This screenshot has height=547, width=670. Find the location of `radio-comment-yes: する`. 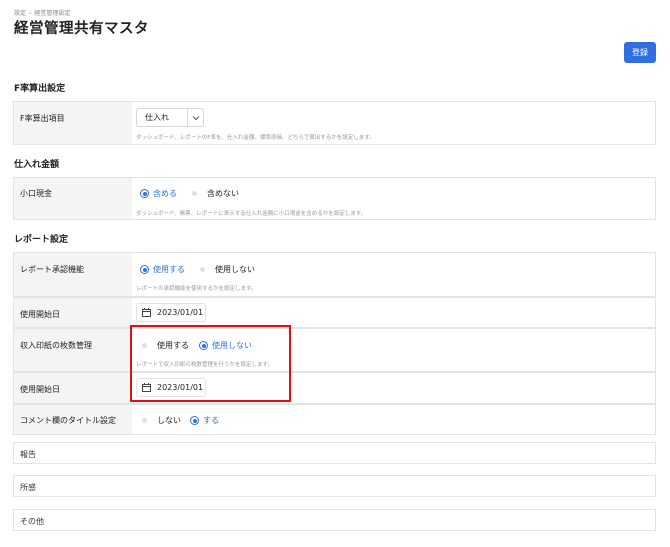

radio-comment-yes: する is located at coordinates (204, 420).